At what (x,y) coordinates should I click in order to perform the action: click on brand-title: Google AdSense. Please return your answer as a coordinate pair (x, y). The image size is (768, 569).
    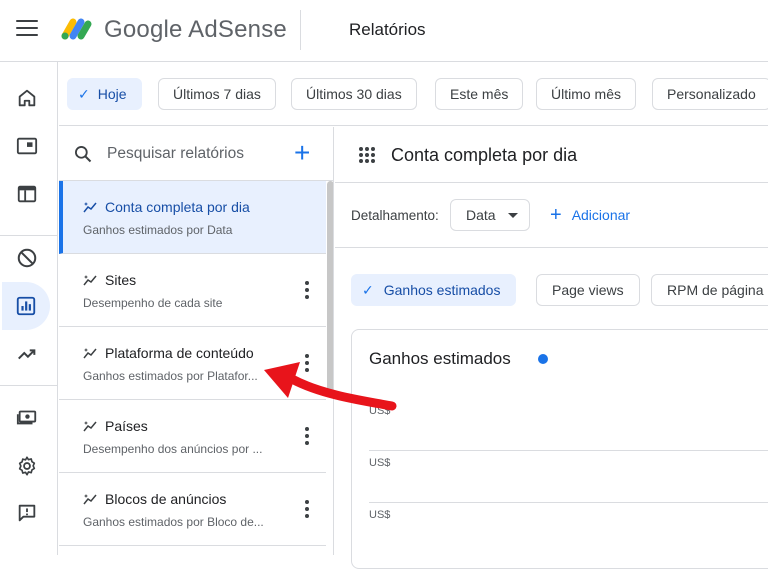
    Looking at the image, I should click on (195, 30).